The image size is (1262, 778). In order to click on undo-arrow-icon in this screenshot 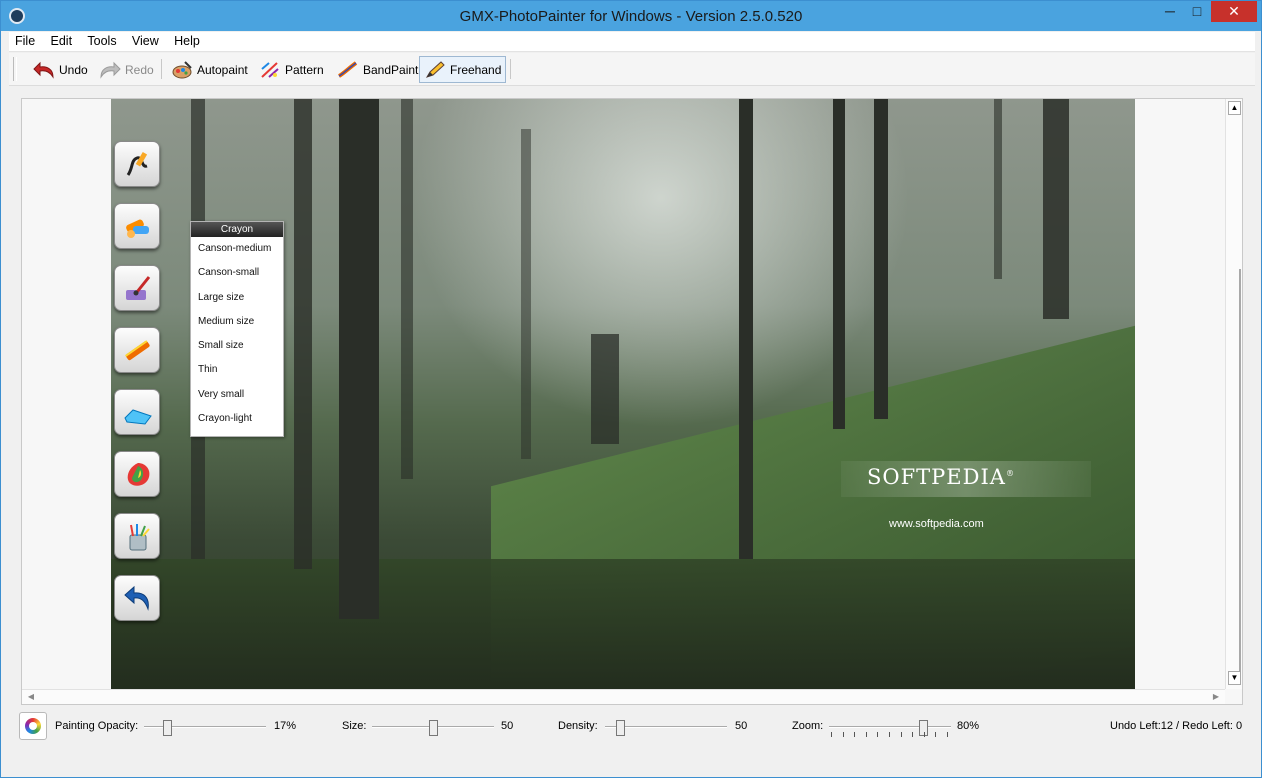, I will do `click(136, 598)`.